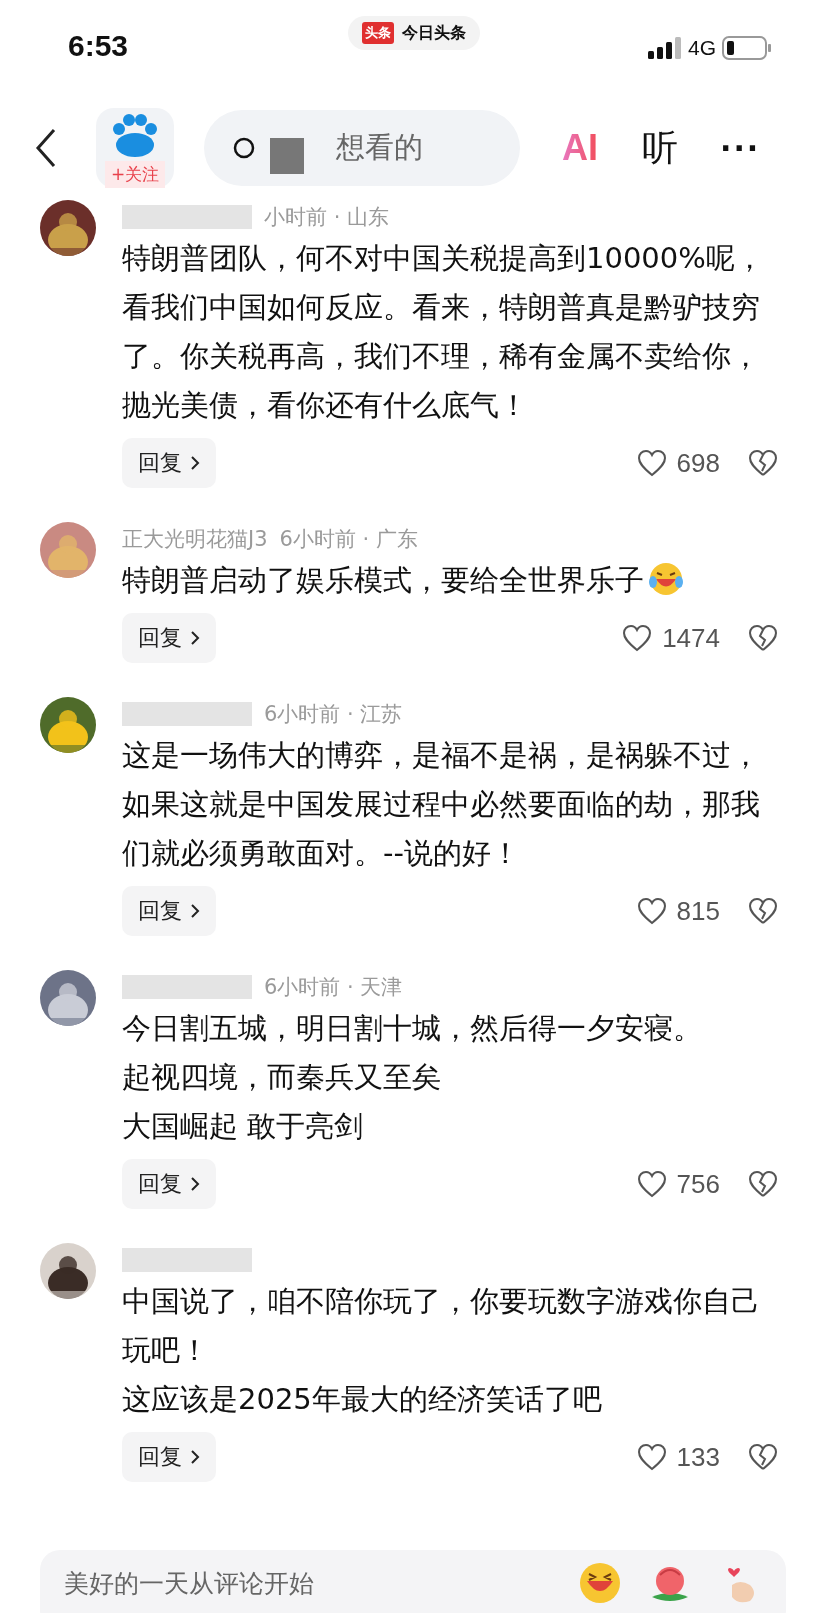  What do you see at coordinates (698, 1184) in the screenshot?
I see `like-count: 756` at bounding box center [698, 1184].